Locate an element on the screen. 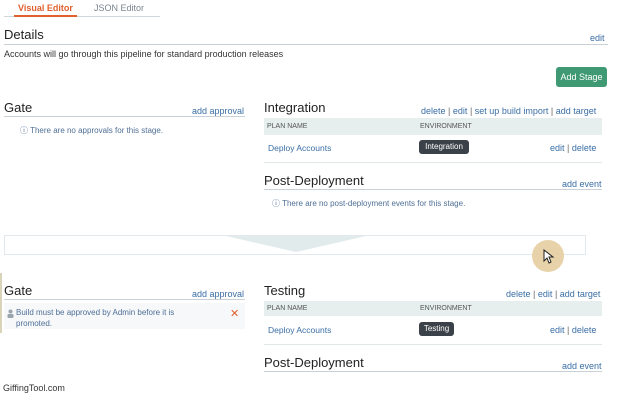 The height and width of the screenshot is (394, 618). editor-tabs: Visual Editor JSON Editor is located at coordinates (82, 8).